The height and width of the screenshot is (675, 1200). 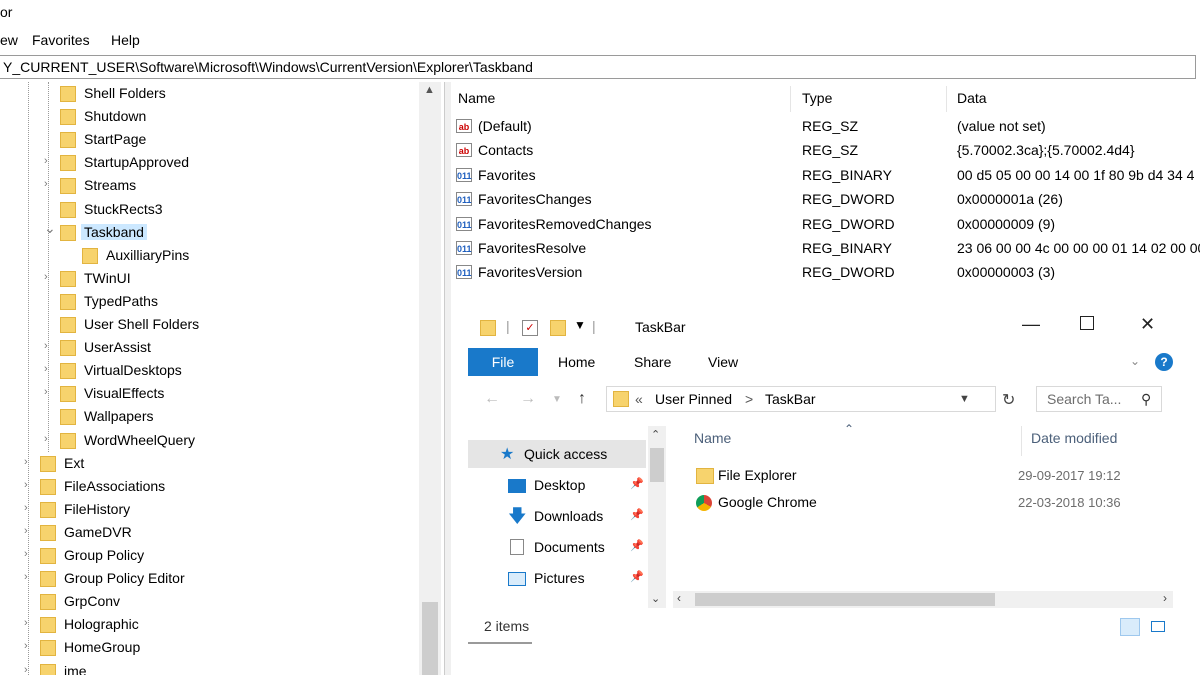 What do you see at coordinates (1087, 323) in the screenshot?
I see `maximize-icon` at bounding box center [1087, 323].